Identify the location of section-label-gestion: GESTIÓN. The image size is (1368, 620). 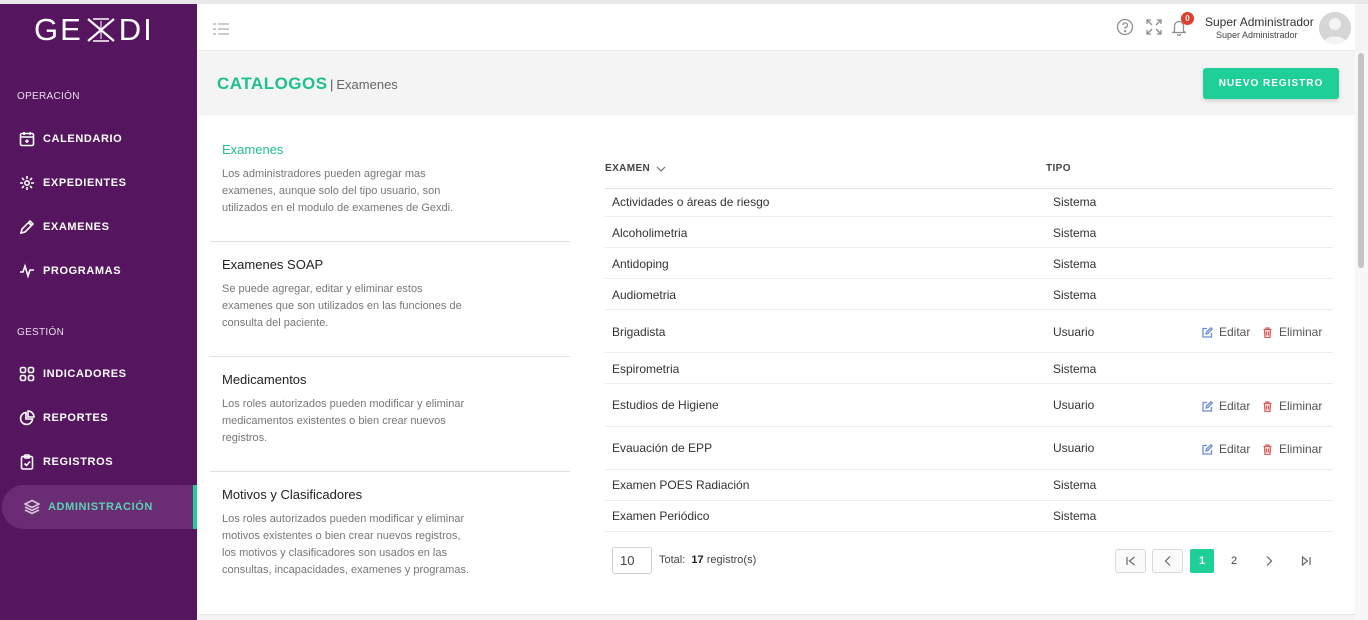
(41, 332).